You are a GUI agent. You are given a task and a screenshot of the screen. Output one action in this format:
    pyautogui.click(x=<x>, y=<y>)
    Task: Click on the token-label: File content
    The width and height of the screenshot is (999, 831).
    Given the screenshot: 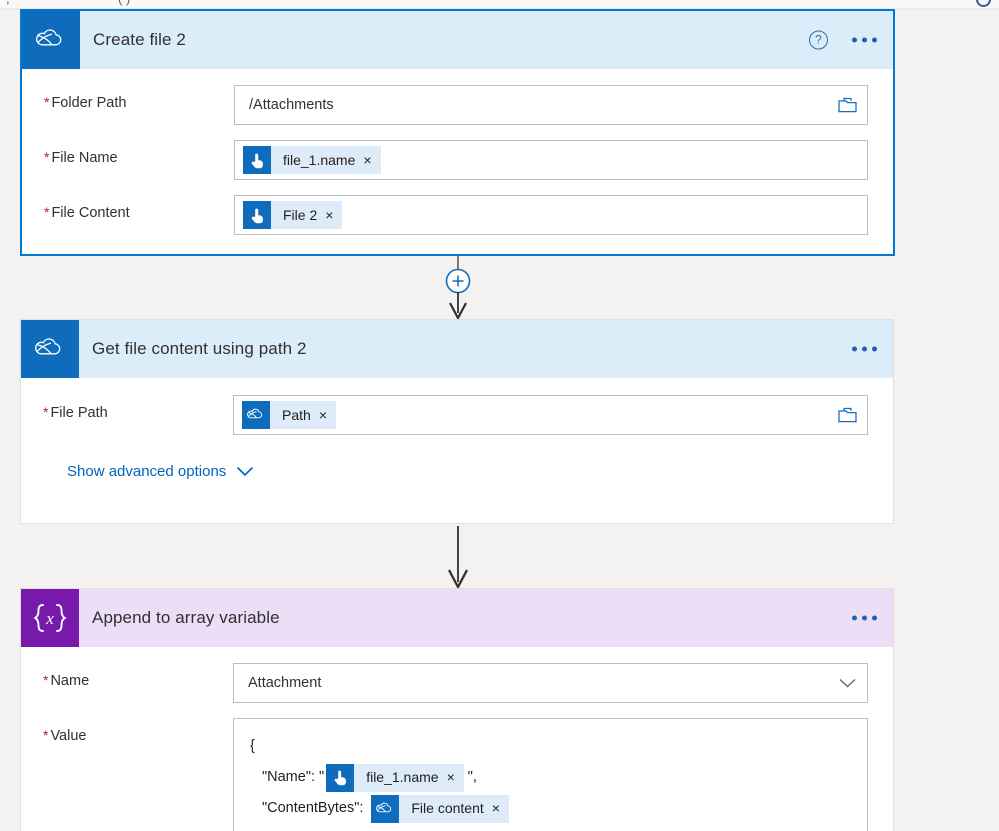 What is the action you would take?
    pyautogui.click(x=447, y=808)
    